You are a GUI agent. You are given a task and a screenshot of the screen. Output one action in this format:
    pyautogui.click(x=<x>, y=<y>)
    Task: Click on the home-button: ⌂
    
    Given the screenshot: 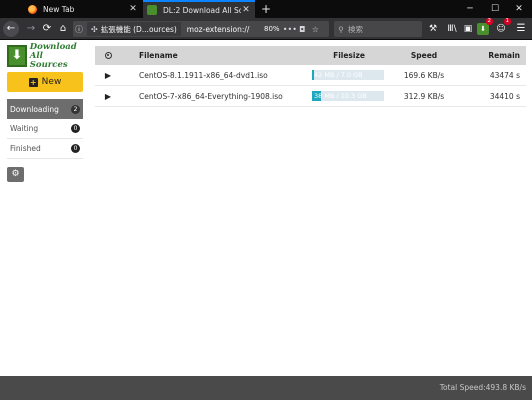 What is the action you would take?
    pyautogui.click(x=63, y=29)
    